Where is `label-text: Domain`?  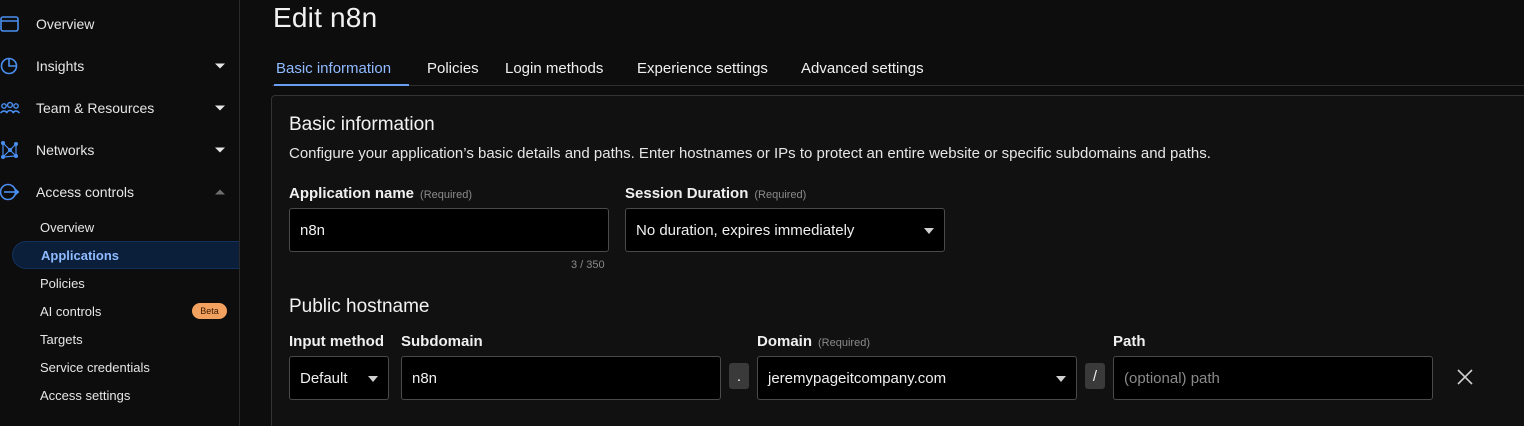
label-text: Domain is located at coordinates (785, 341).